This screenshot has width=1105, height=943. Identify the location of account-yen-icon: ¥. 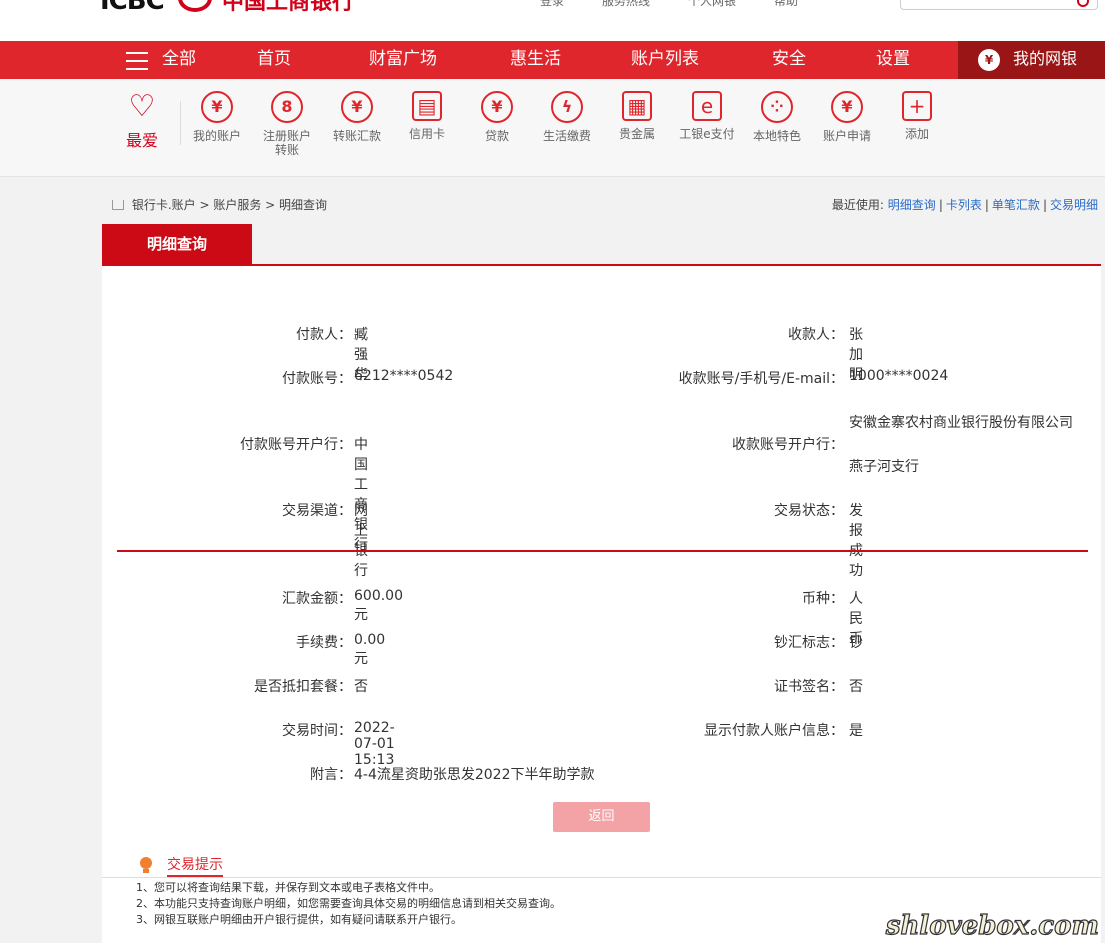
(217, 107).